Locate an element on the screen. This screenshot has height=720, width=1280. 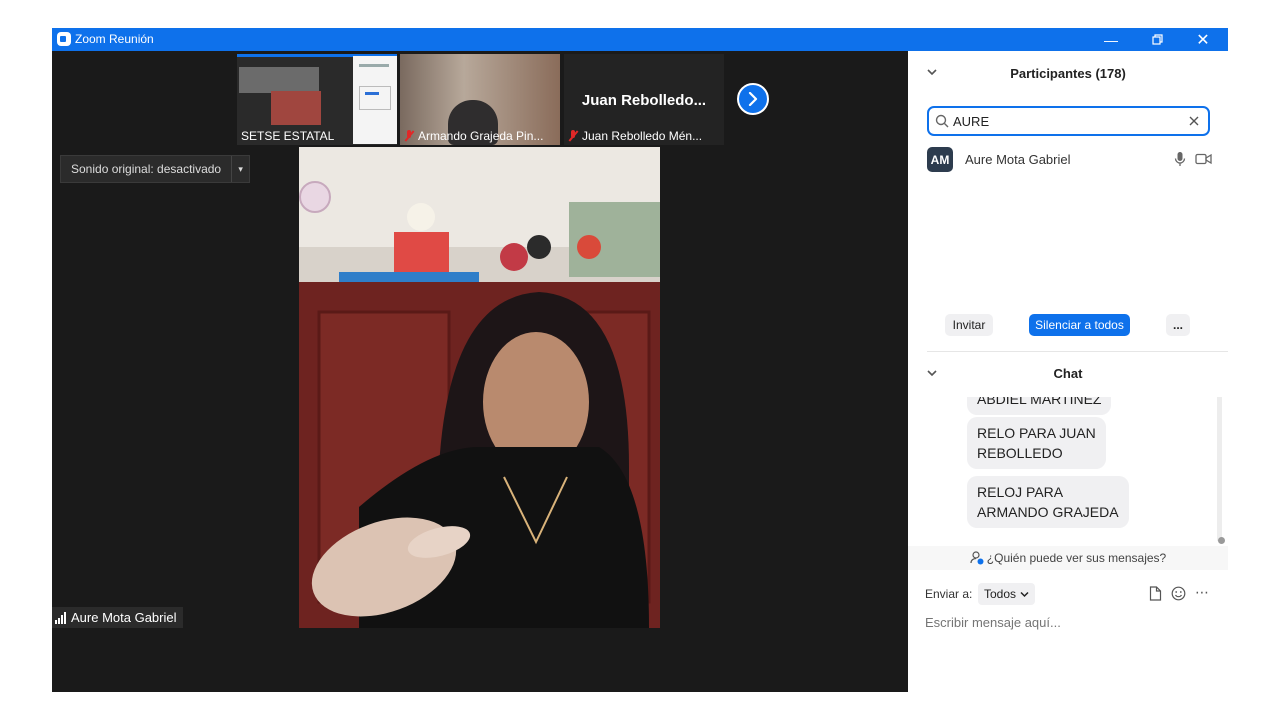
original-sound-button: Sonido original: desactivado ▾ is located at coordinates (155, 169).